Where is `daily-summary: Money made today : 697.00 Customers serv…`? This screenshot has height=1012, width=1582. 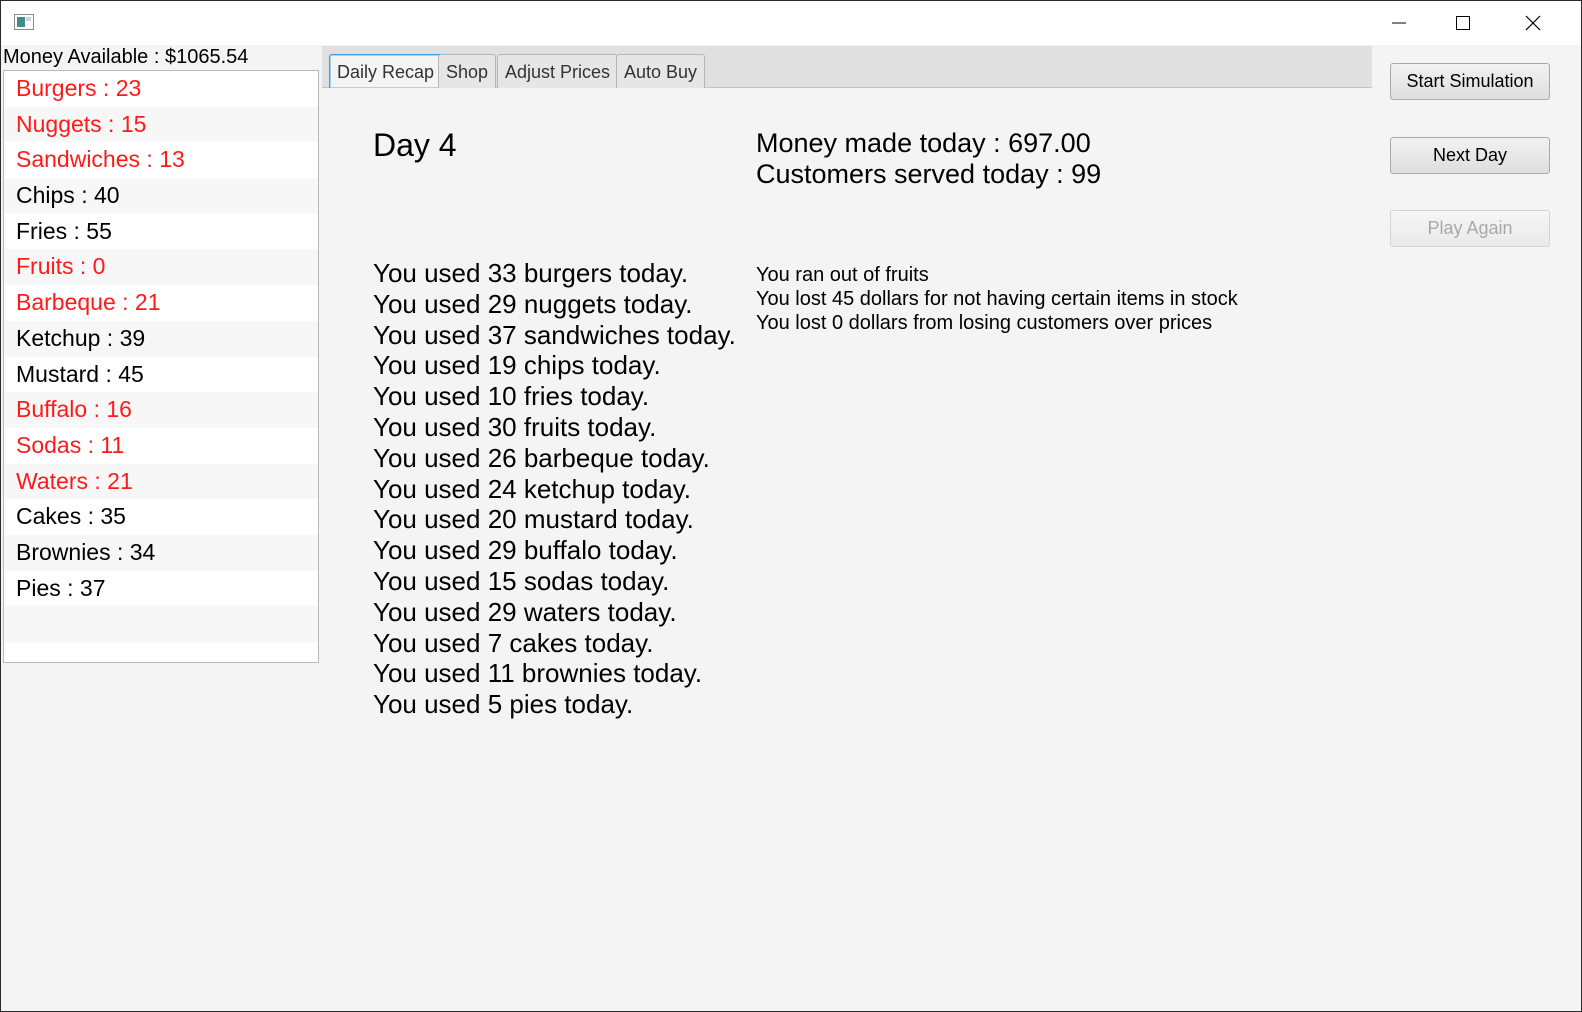 daily-summary: Money made today : 697.00 Customers serv… is located at coordinates (928, 159).